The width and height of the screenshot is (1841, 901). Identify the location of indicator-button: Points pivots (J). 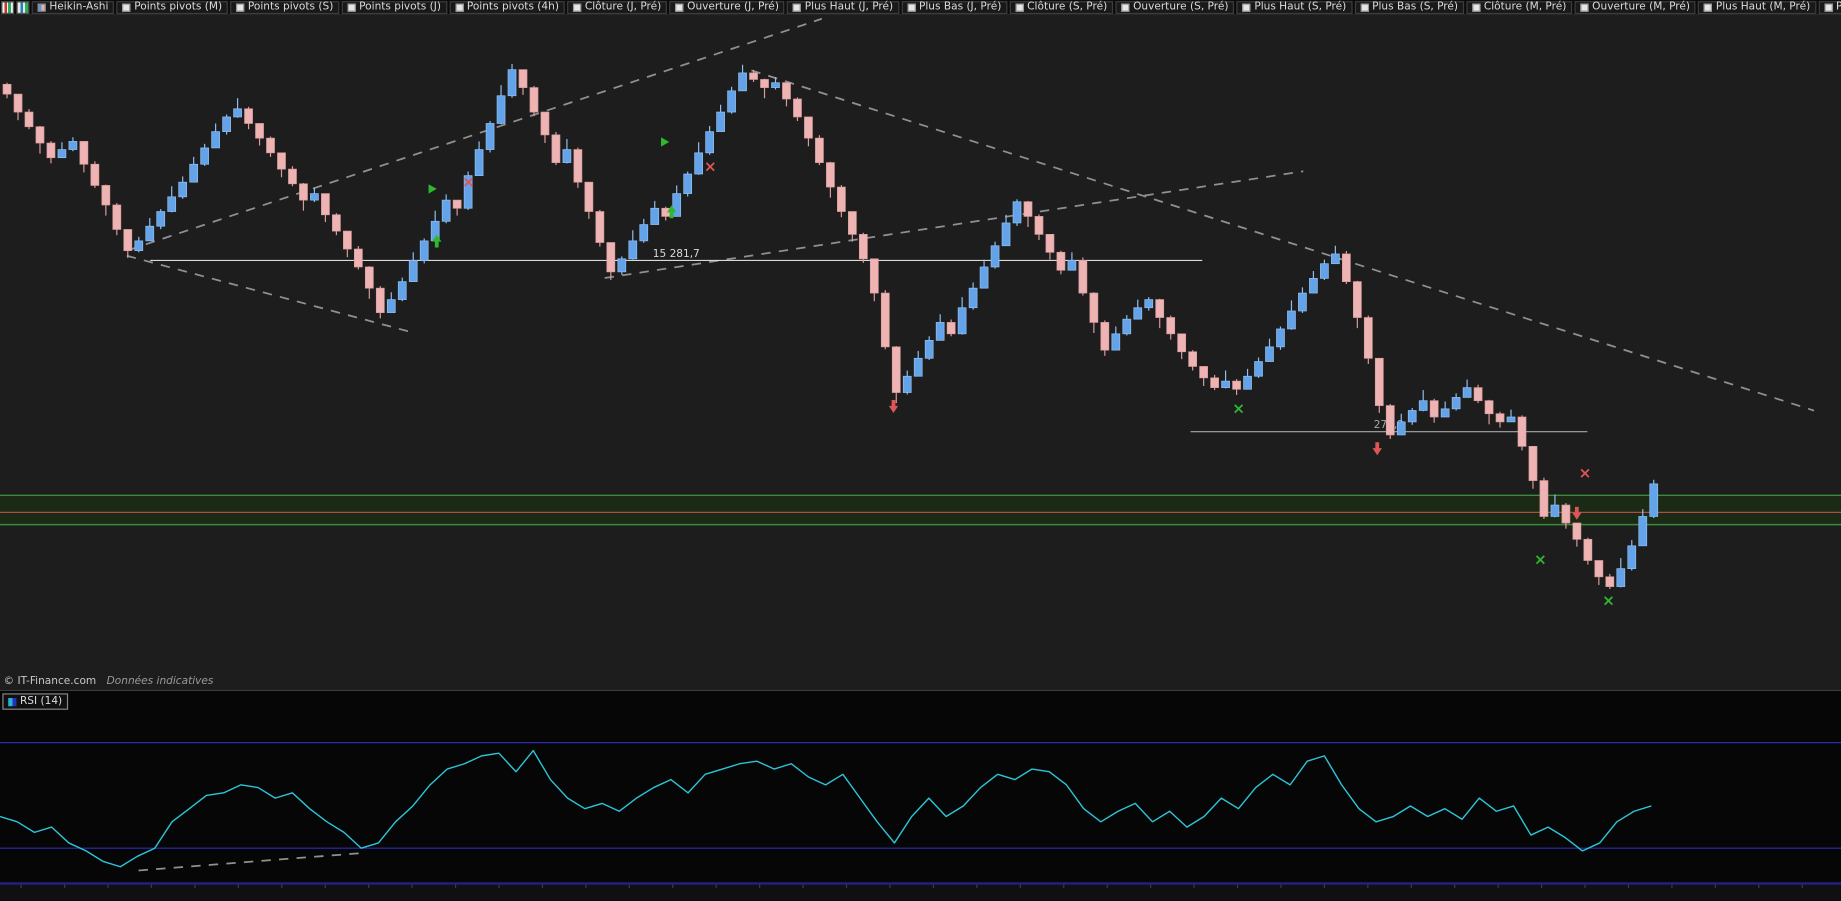
(394, 7).